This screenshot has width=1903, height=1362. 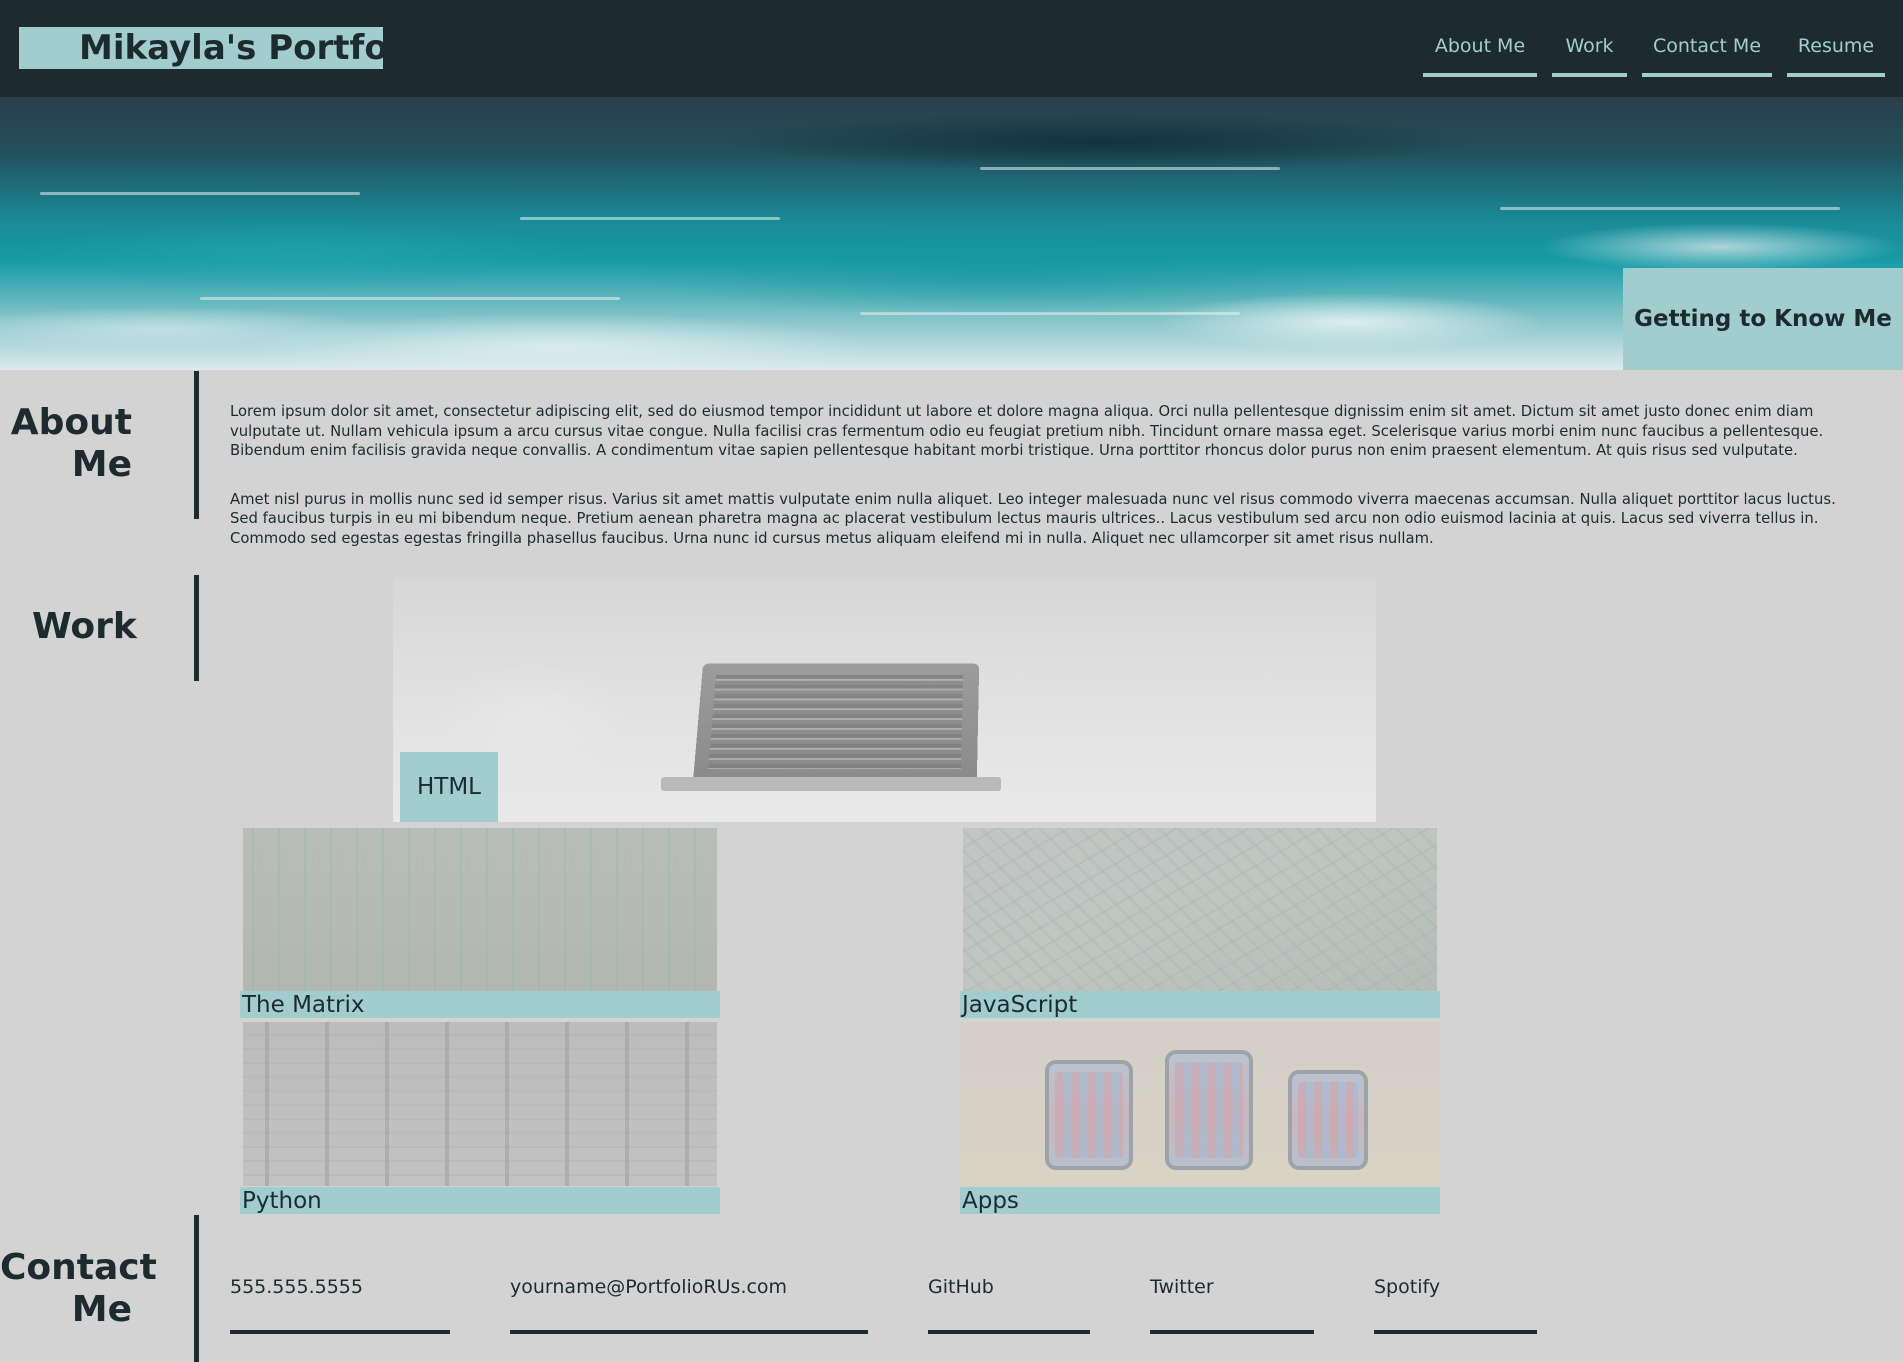 I want to click on project-card-apps: Apps, so click(x=1200, y=1118).